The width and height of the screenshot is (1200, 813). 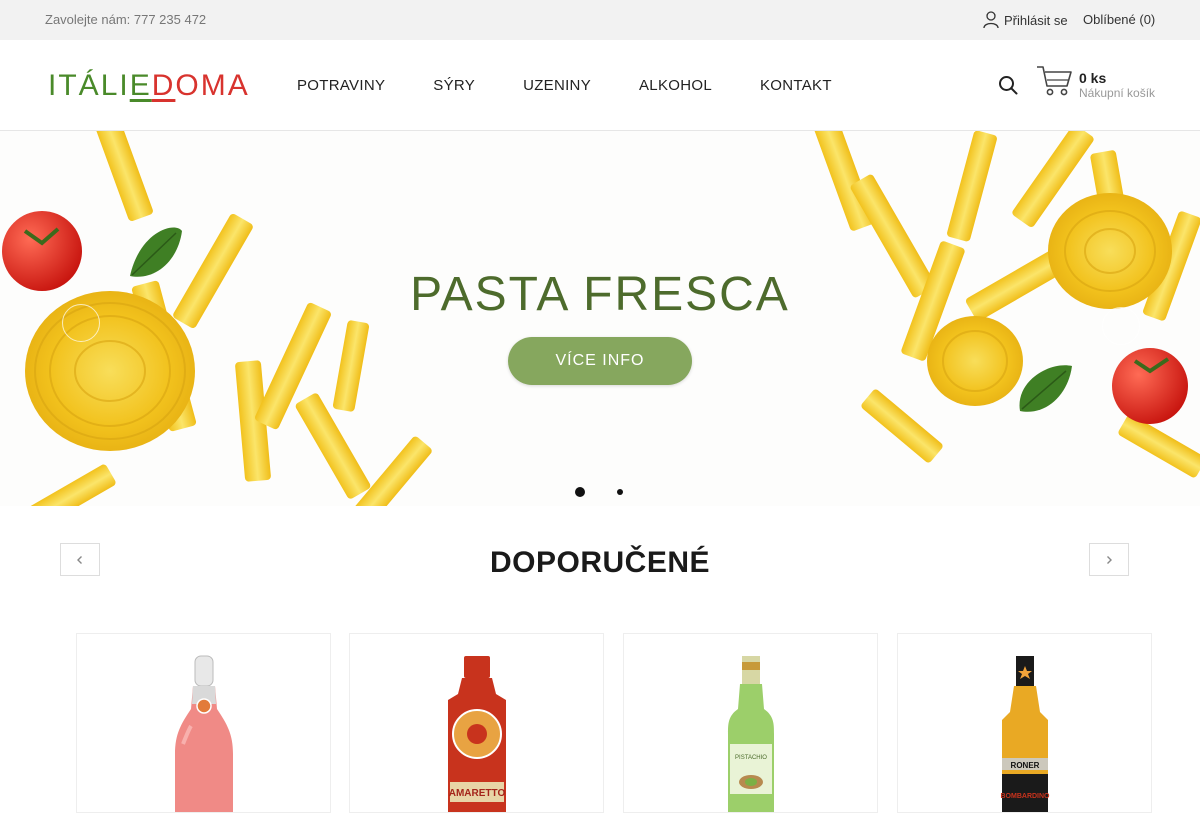 I want to click on hero-title: PASTA FRESCA, so click(x=600, y=294).